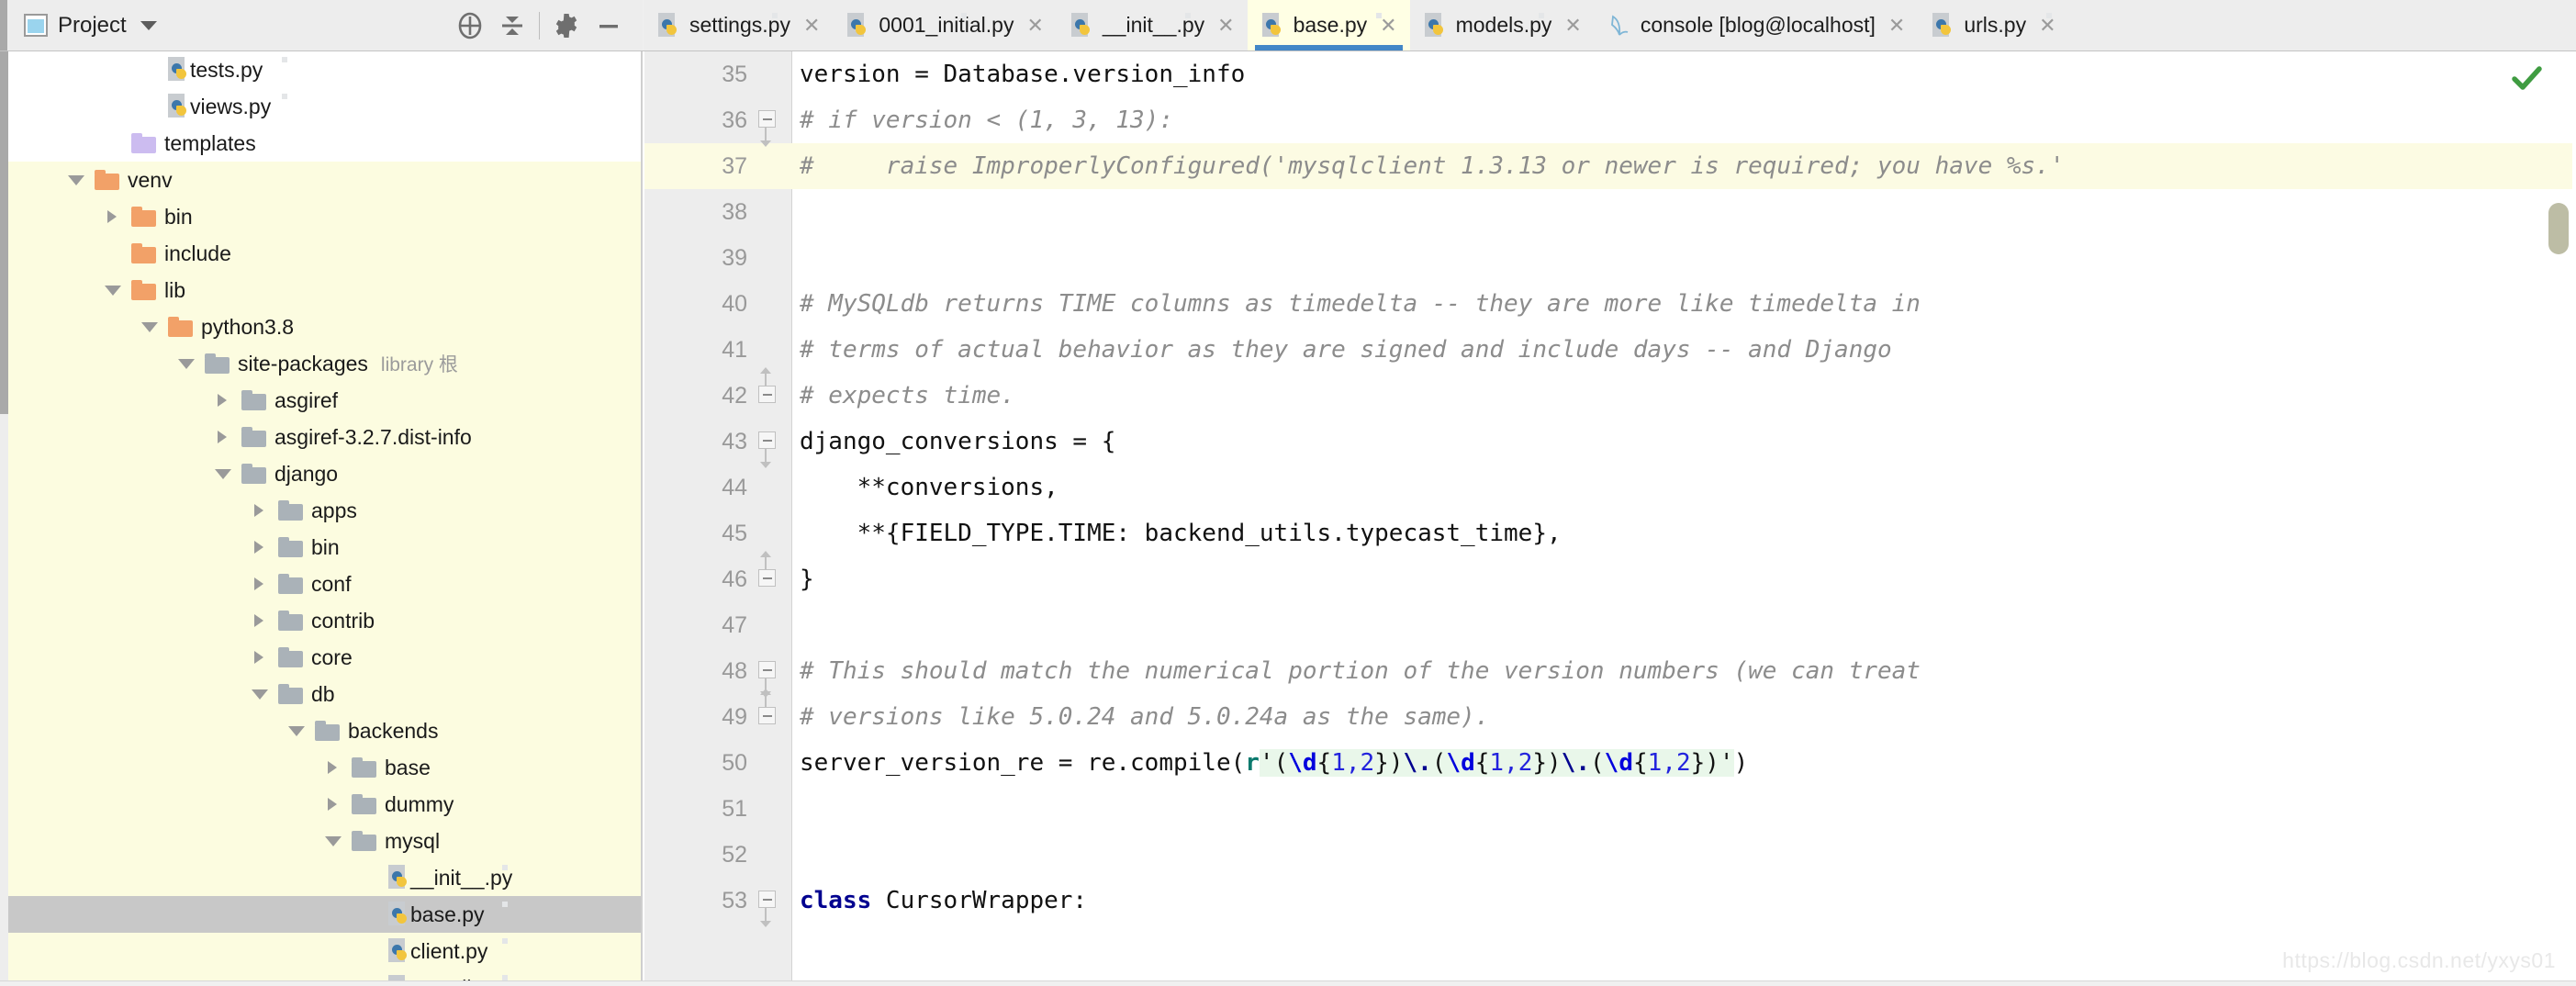  I want to click on tree-item-asgiref: asgiref, so click(325, 400).